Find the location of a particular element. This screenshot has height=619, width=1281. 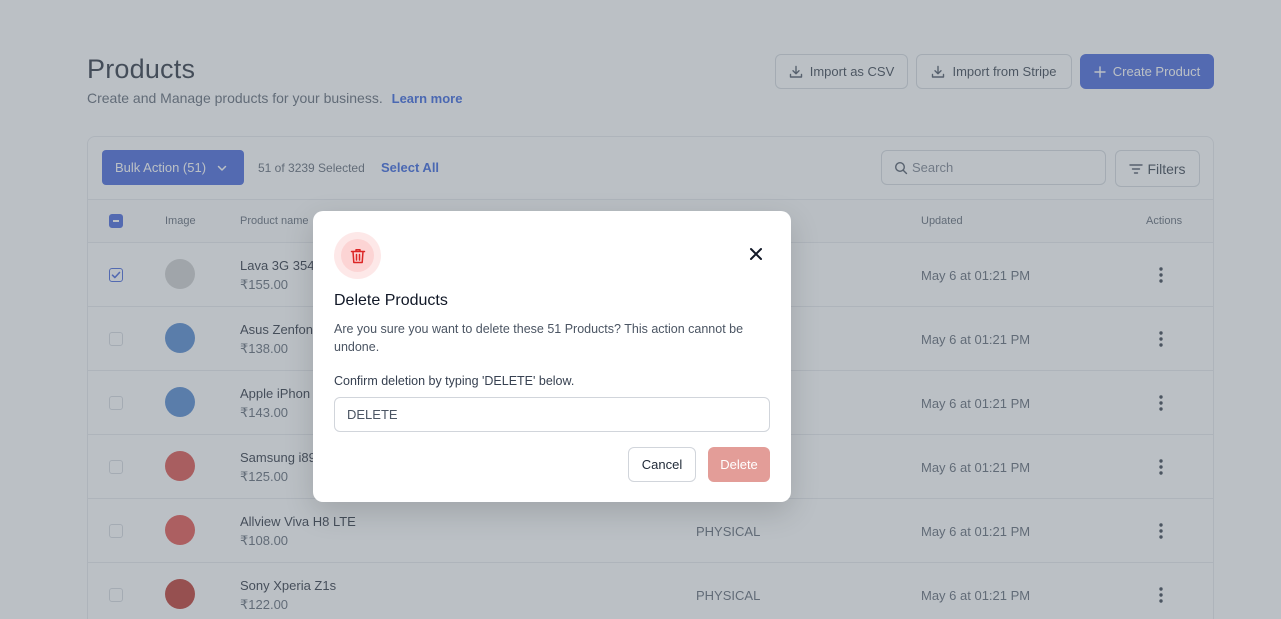

cancel-button: Cancel is located at coordinates (662, 464).